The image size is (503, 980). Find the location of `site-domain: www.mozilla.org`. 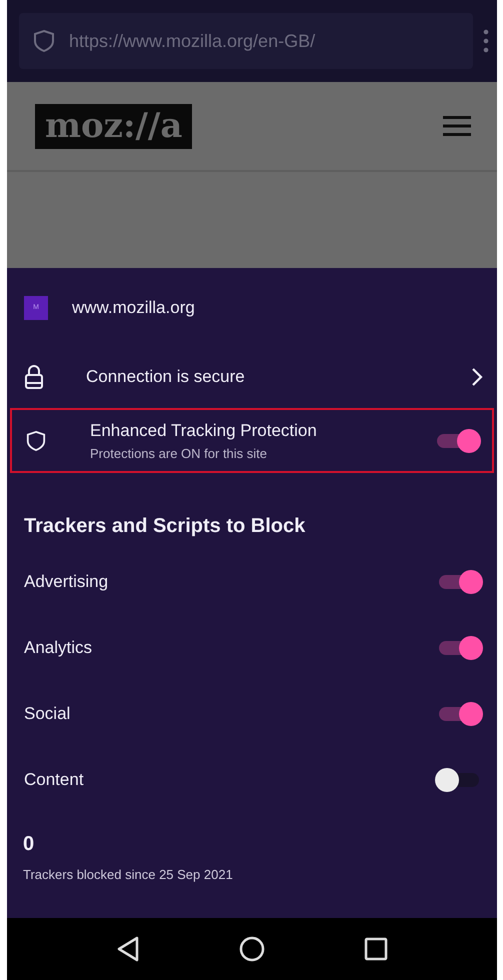

site-domain: www.mozilla.org is located at coordinates (133, 308).